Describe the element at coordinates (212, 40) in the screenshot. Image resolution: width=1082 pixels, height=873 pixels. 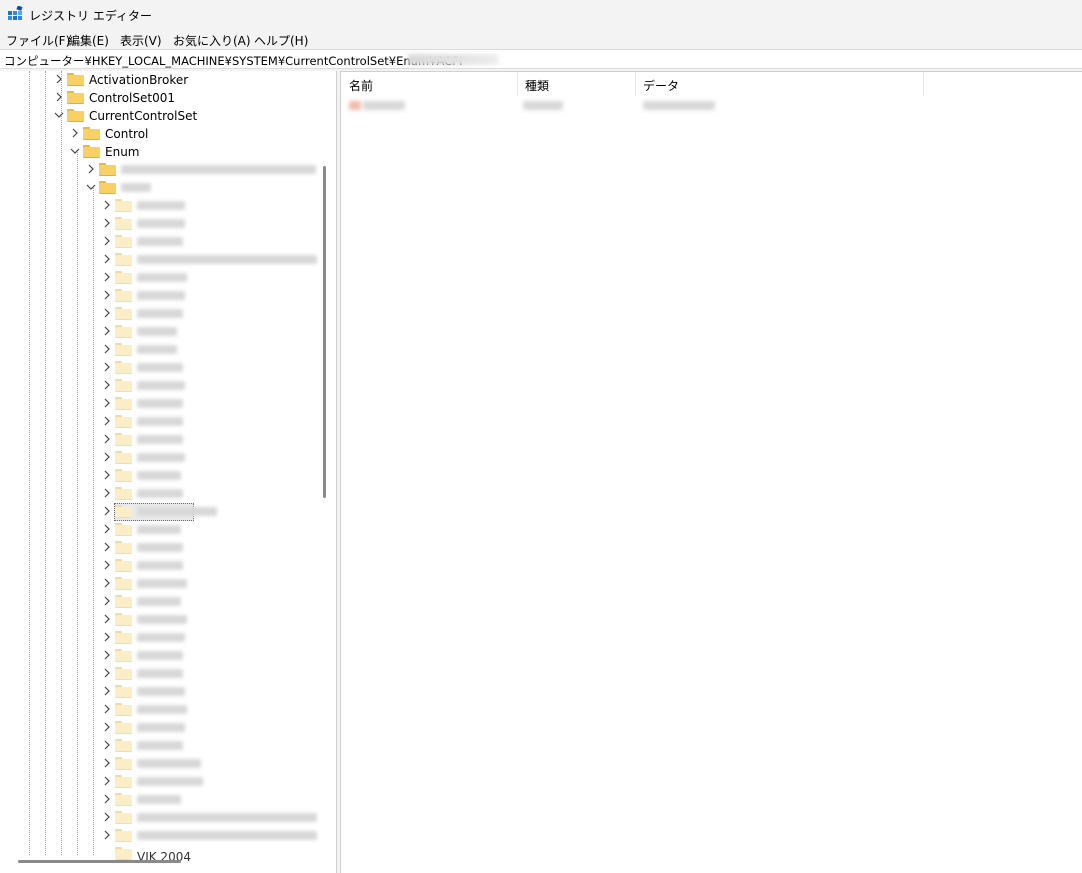
I see `menu-favorites: お気に入り(A)` at that location.